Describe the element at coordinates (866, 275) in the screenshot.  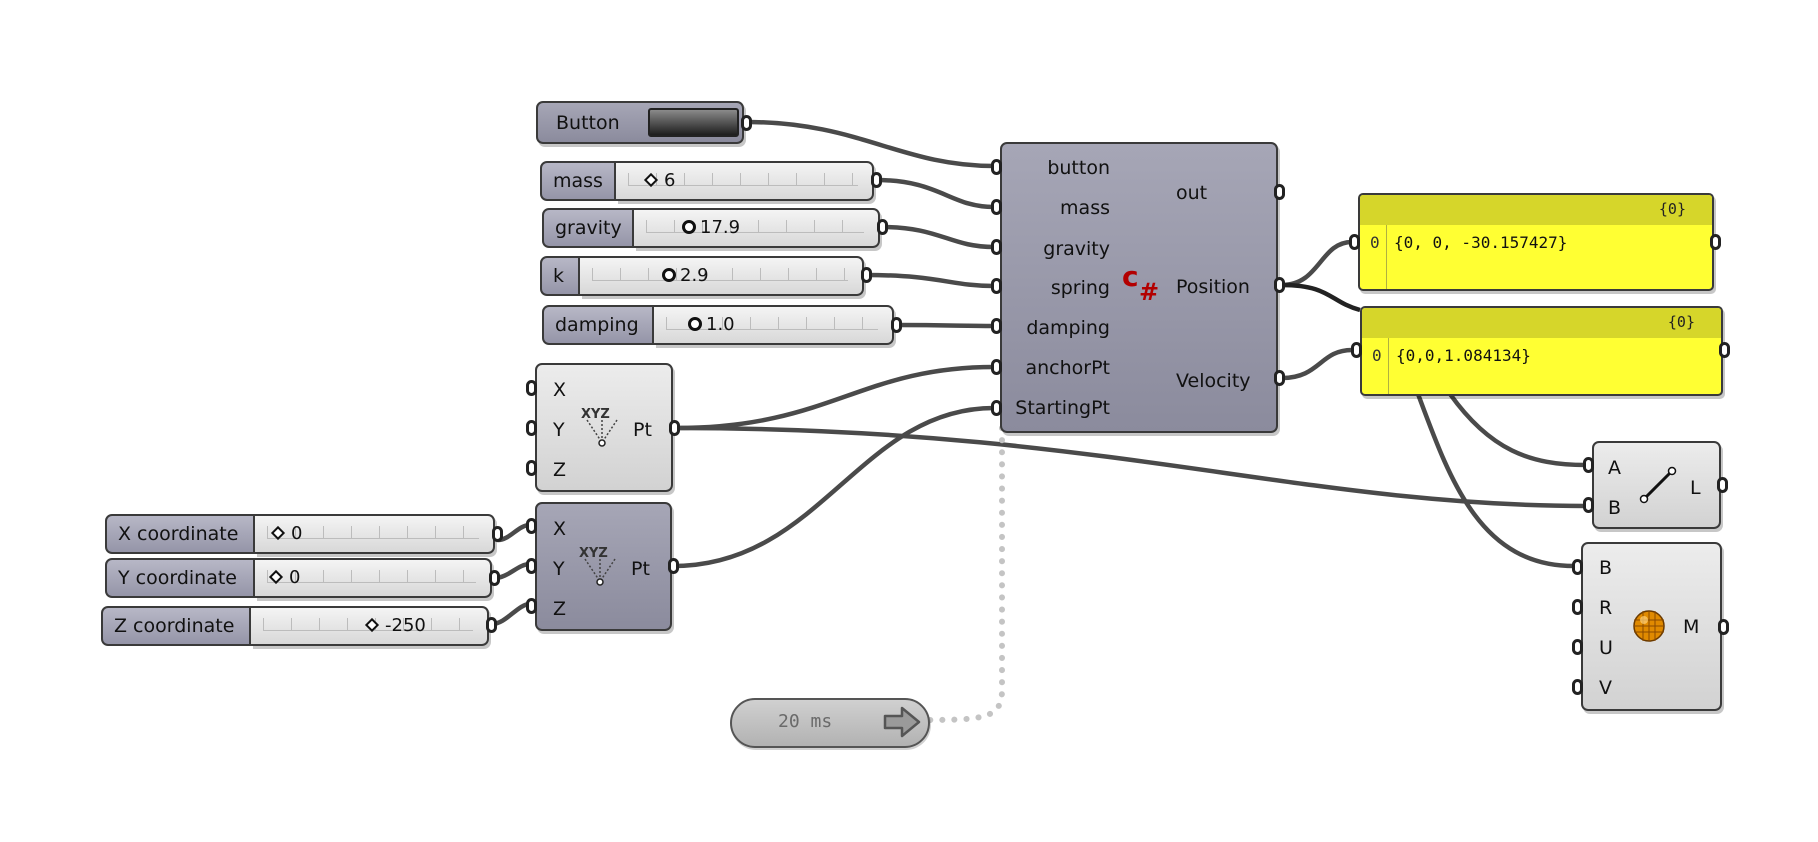
I see `slider-k-output-port` at that location.